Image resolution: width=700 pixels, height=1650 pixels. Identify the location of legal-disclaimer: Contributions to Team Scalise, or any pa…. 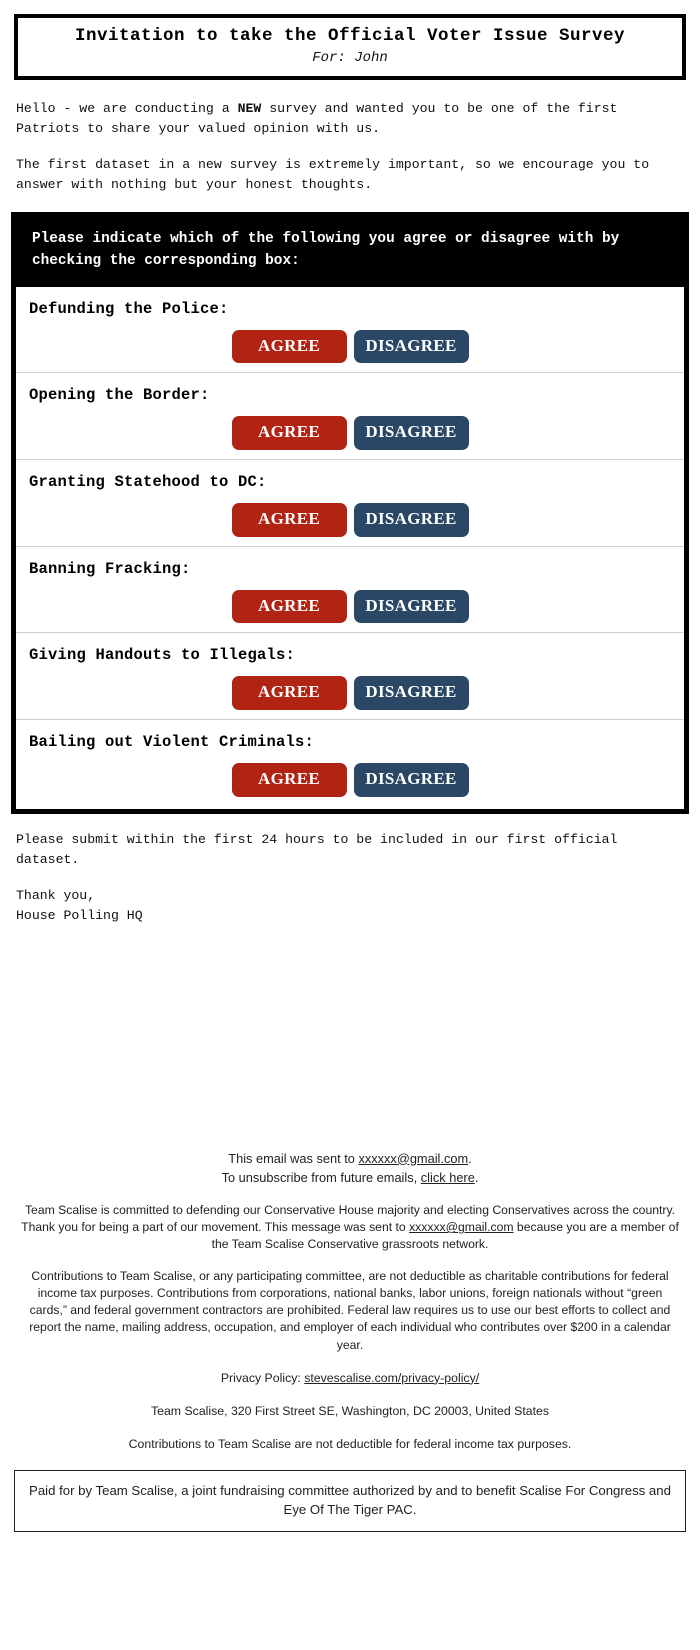
(350, 1310).